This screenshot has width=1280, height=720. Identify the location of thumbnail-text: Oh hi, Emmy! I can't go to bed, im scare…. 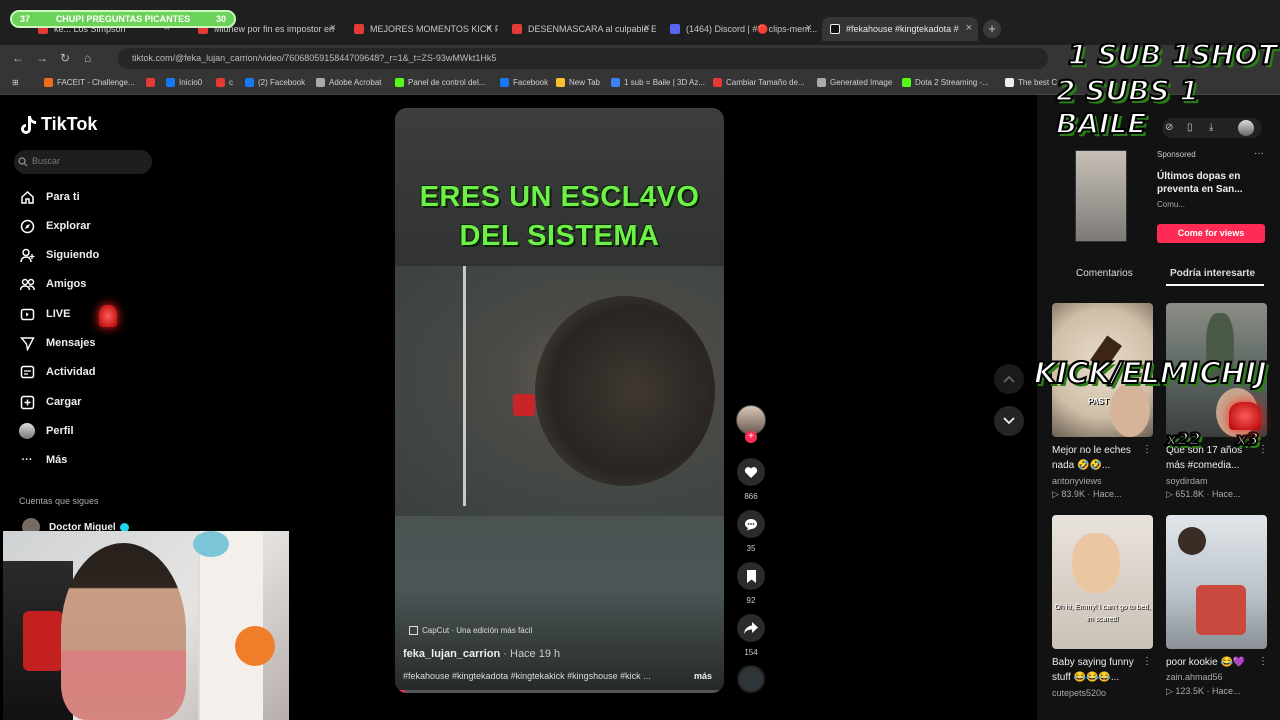
(1102, 613).